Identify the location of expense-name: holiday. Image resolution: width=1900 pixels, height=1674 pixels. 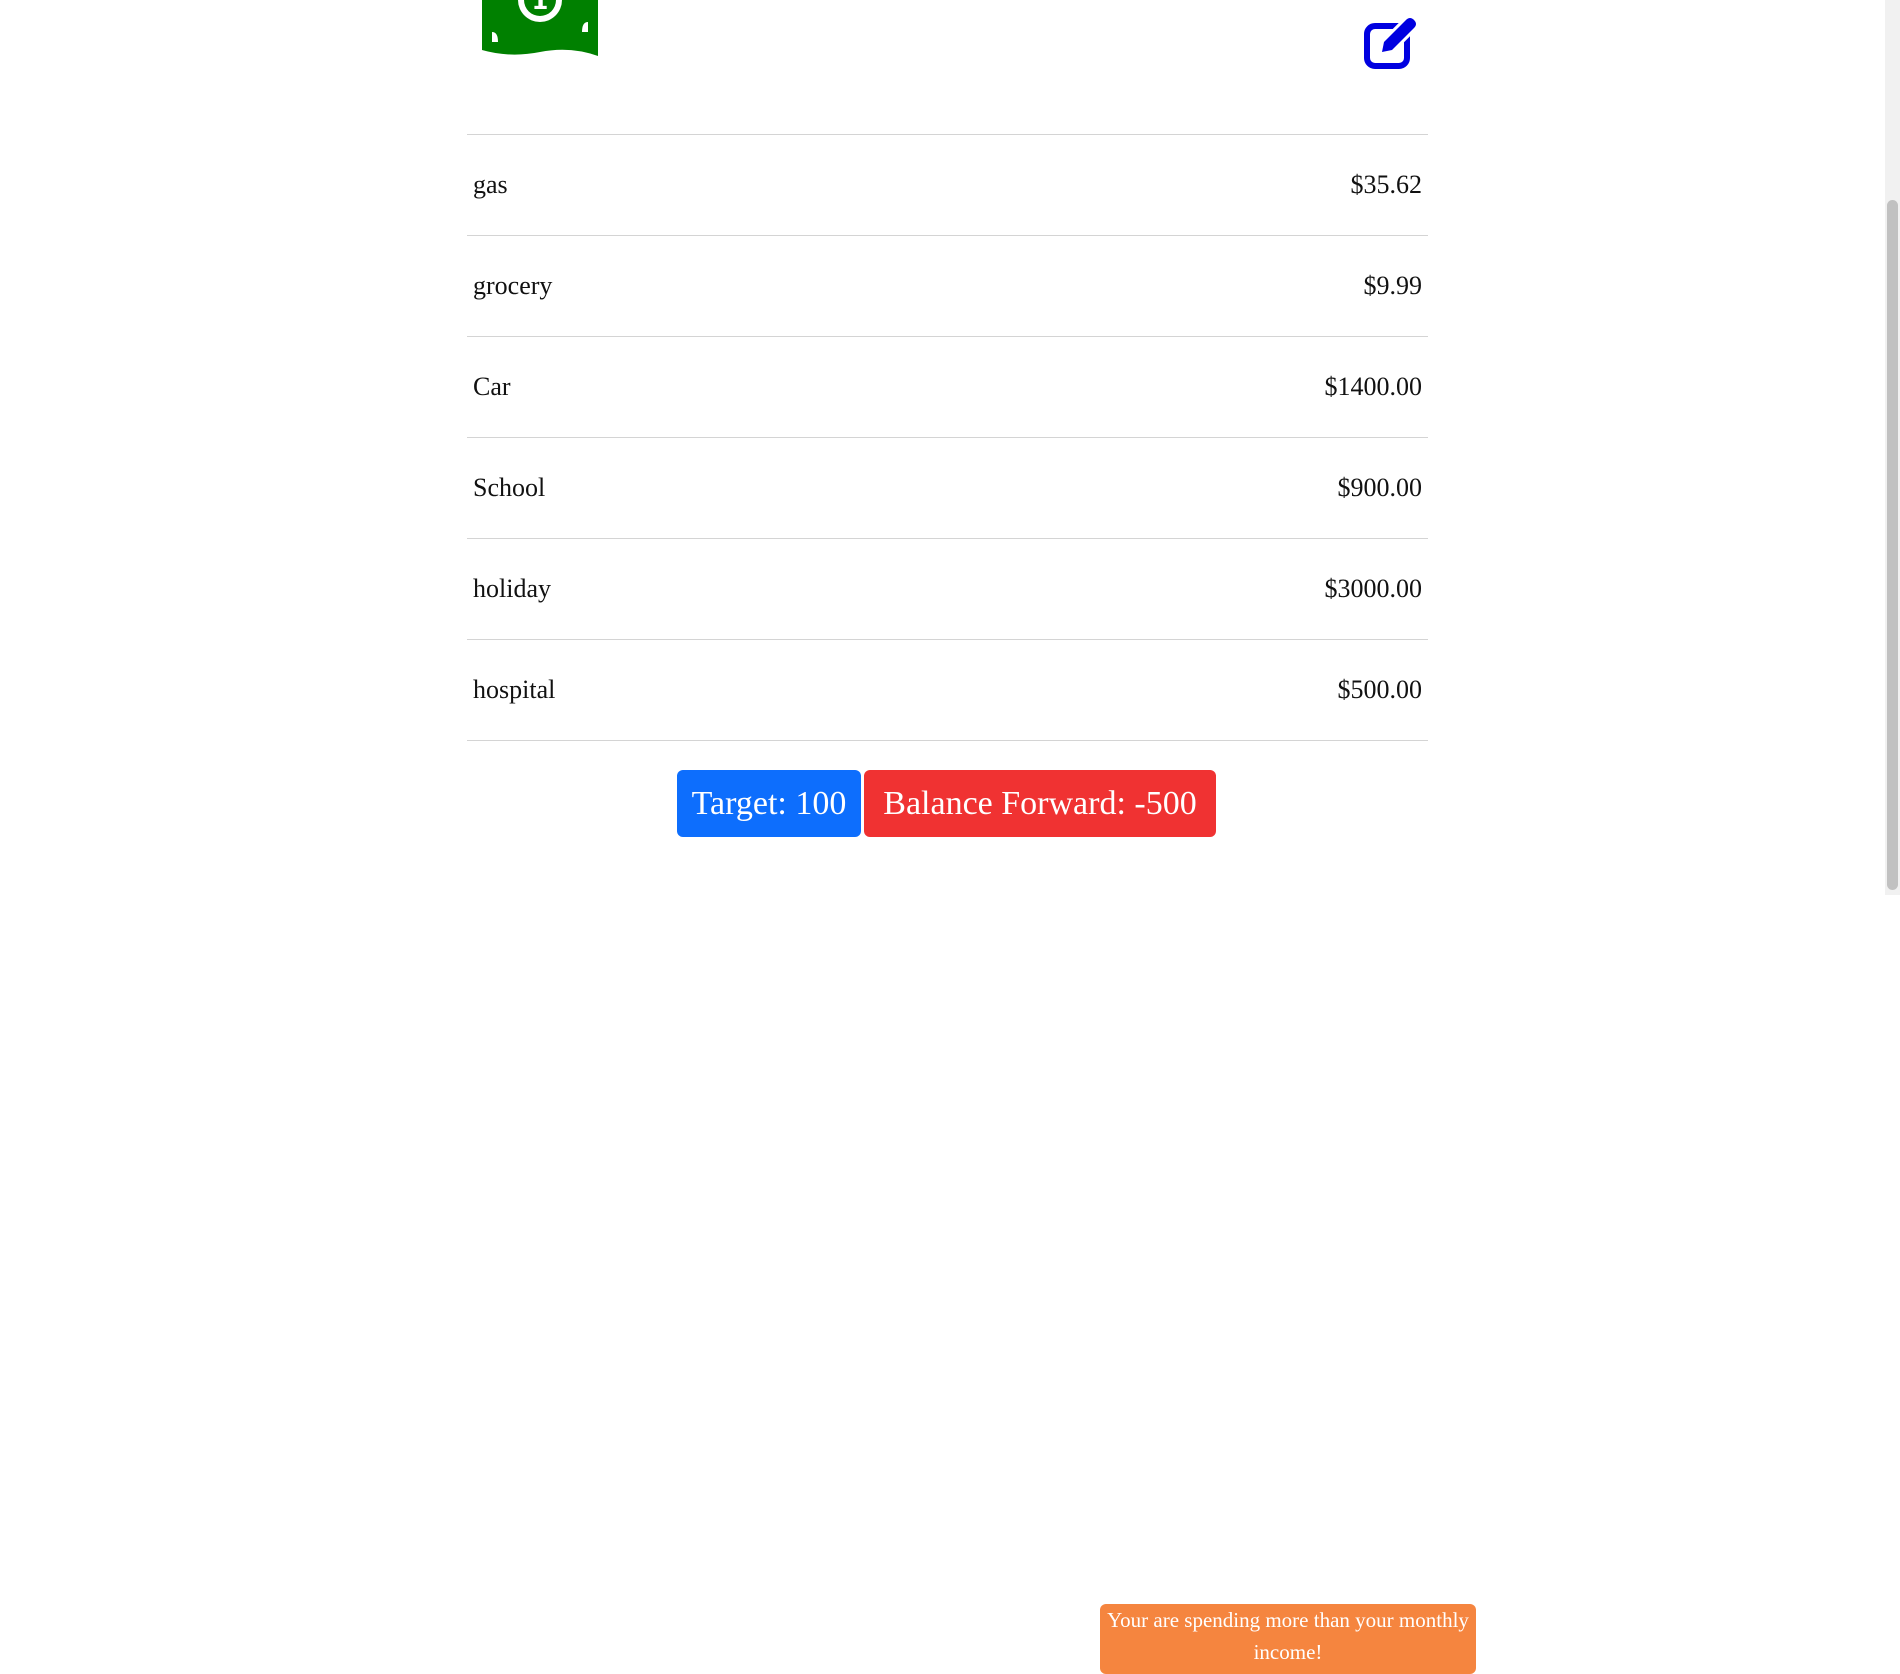
(512, 588).